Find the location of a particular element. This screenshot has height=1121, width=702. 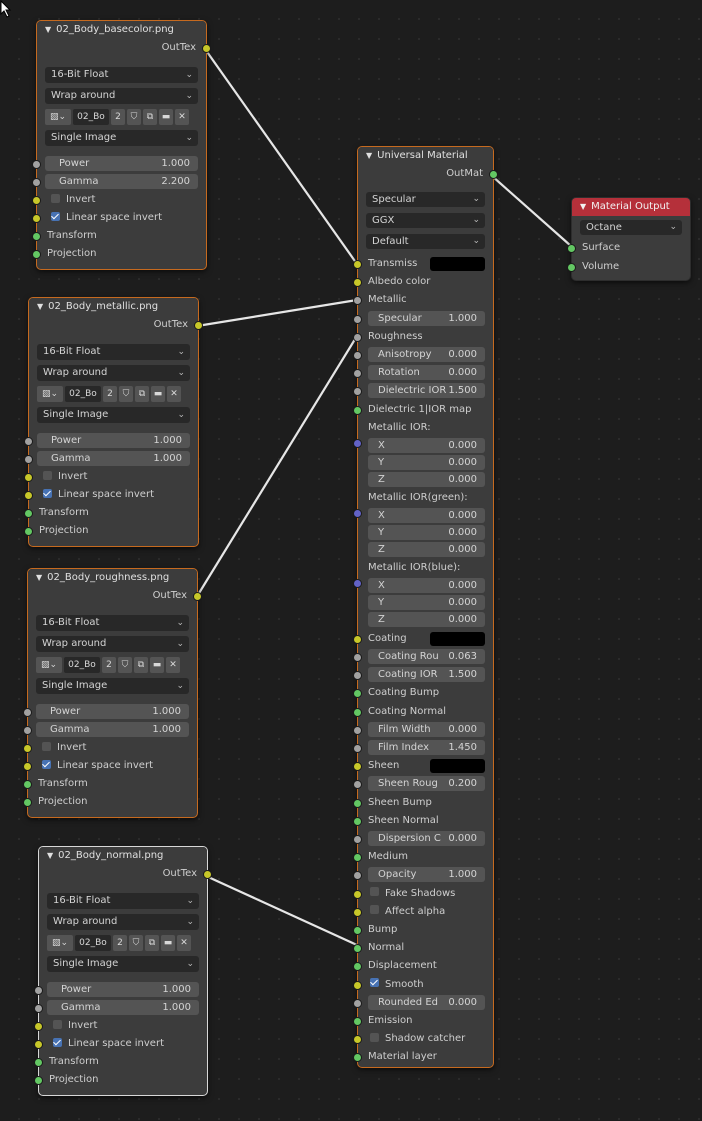

source-dropdown: Single Image ⌄ is located at coordinates (112, 686).